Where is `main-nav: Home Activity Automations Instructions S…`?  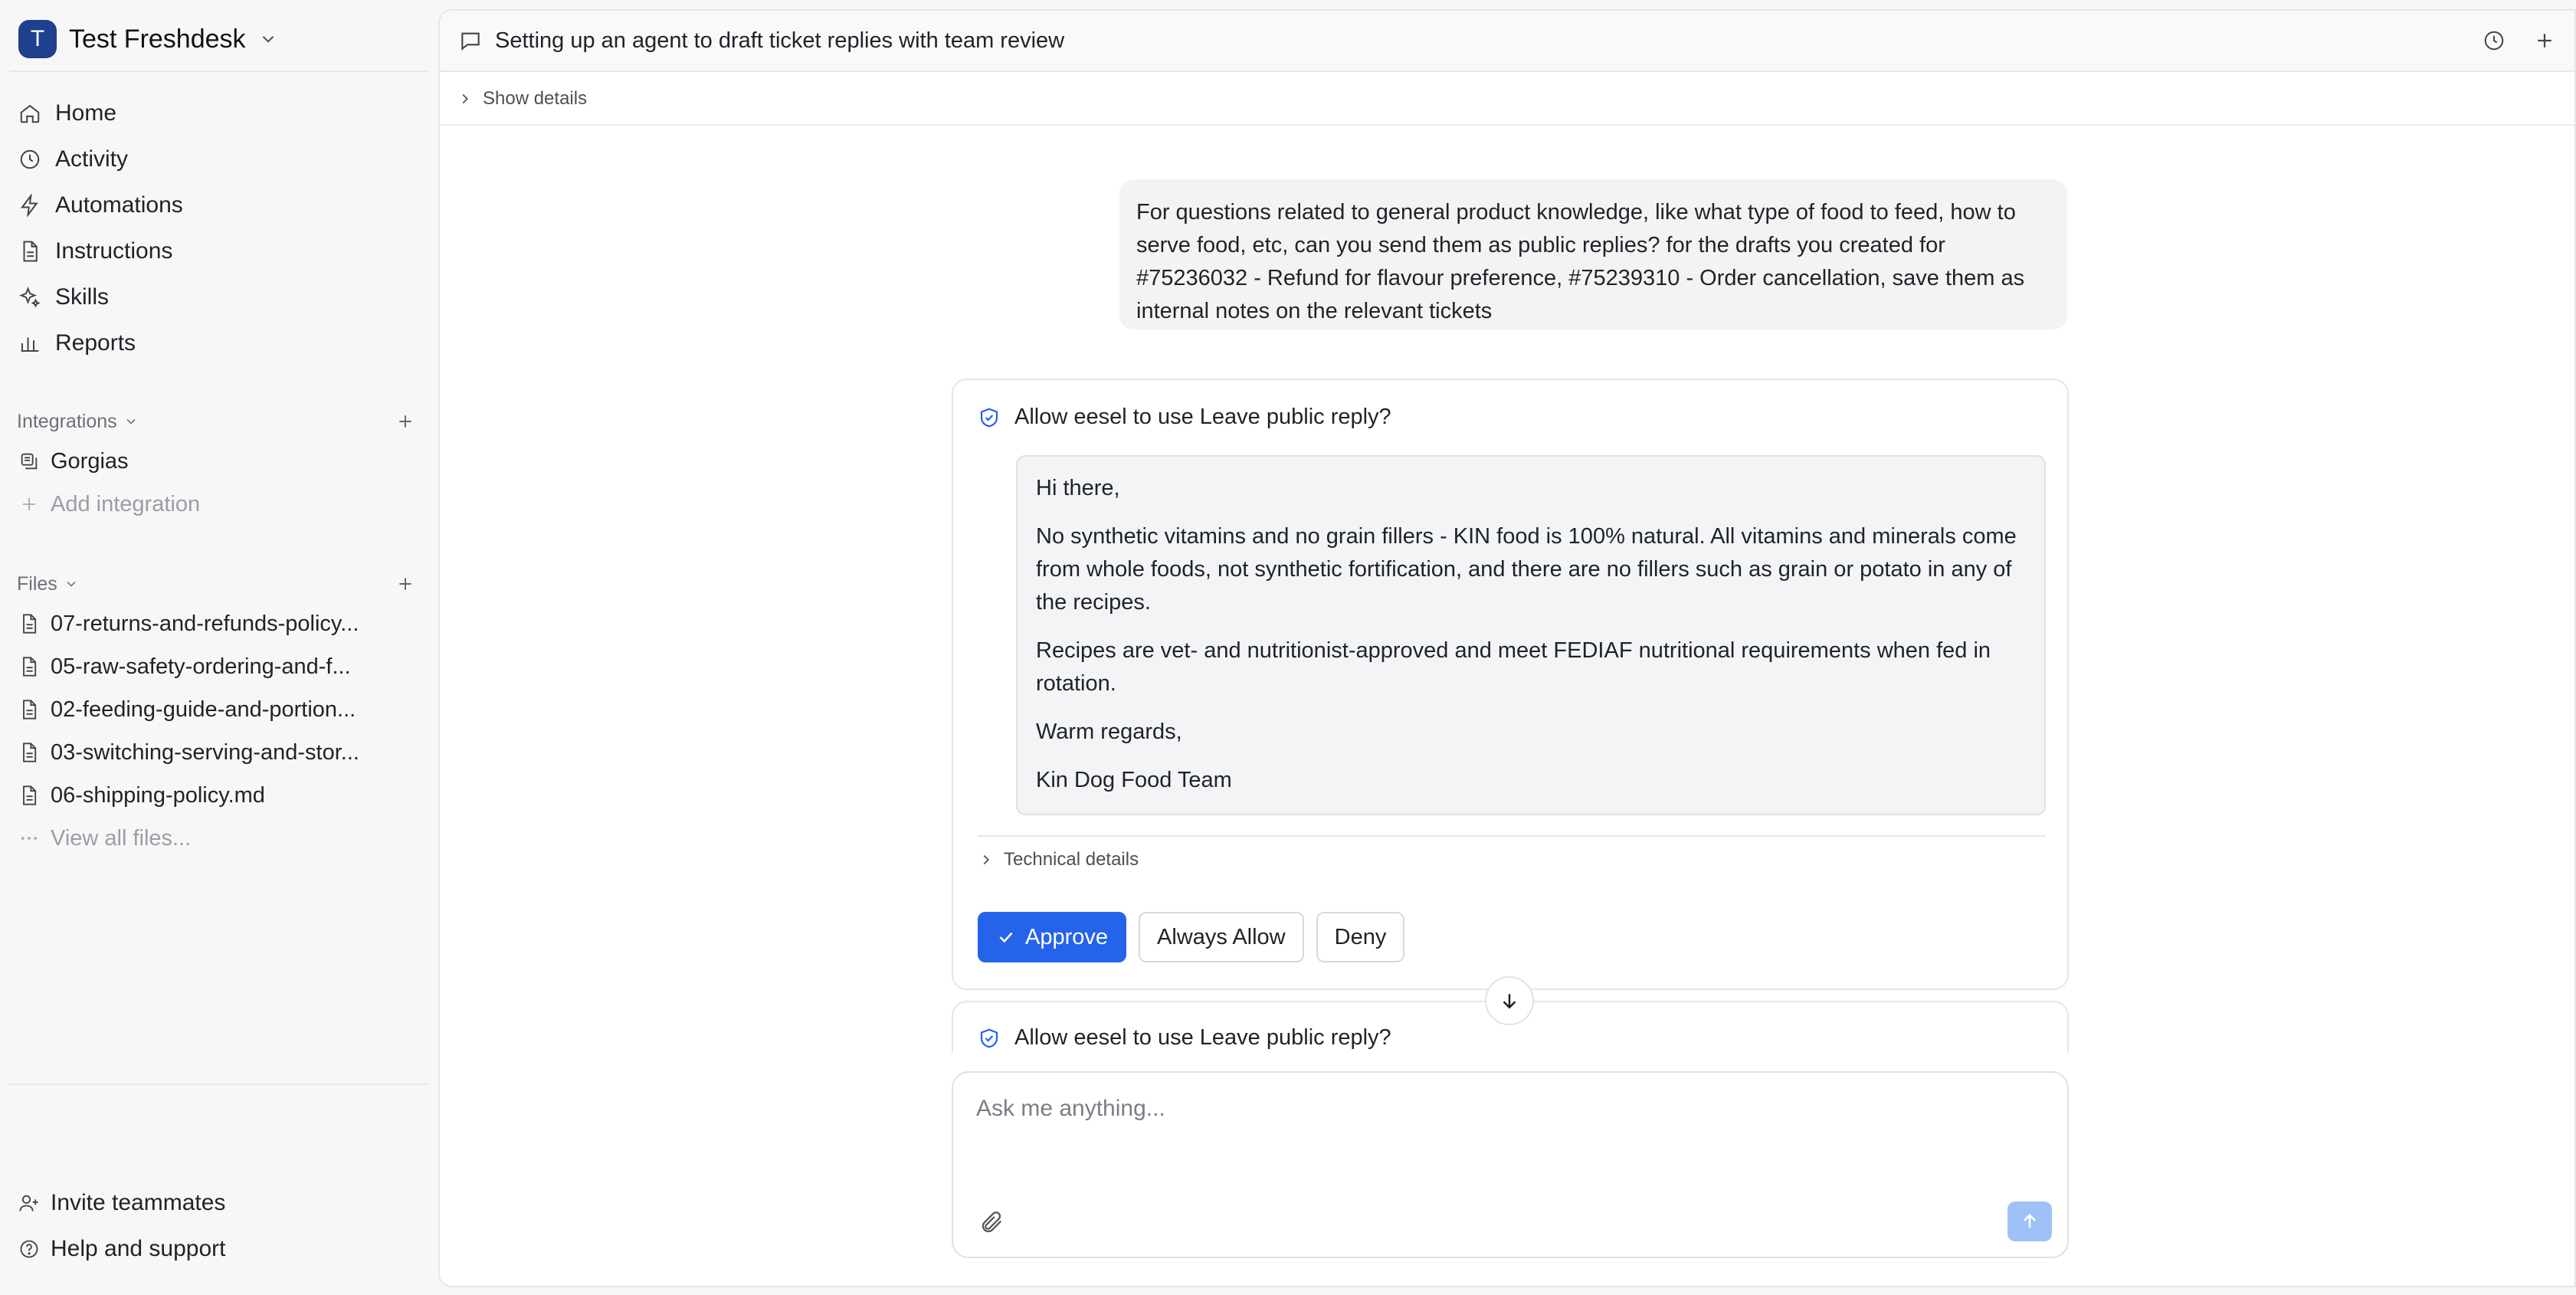
main-nav: Home Activity Automations Instructions S… is located at coordinates (218, 228).